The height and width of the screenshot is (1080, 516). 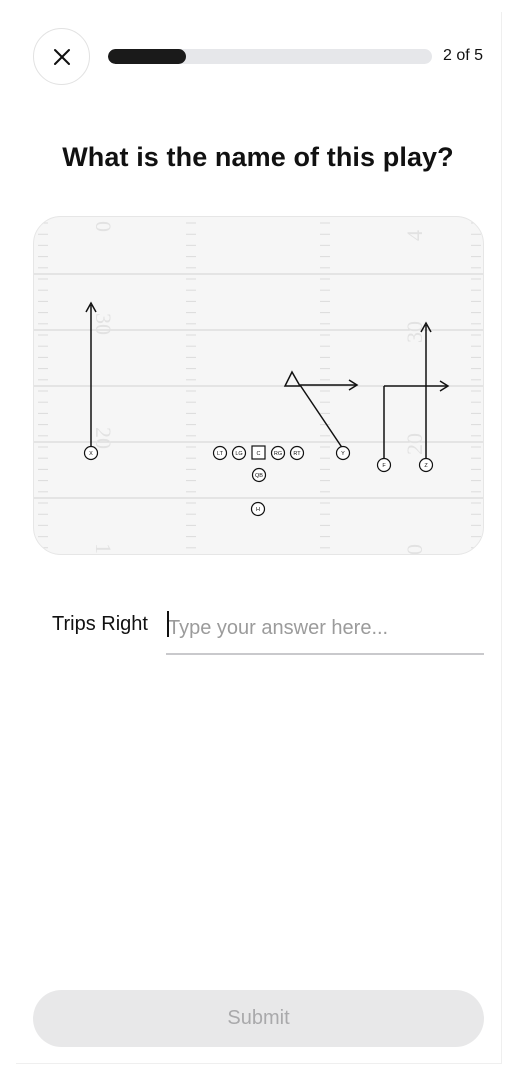 I want to click on question-title: What is the name of this play?, so click(x=258, y=157).